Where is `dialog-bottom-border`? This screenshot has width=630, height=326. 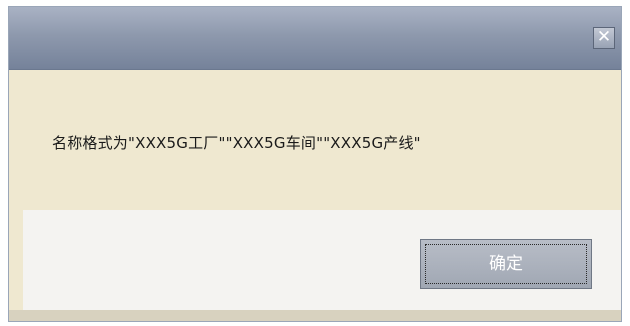
dialog-bottom-border is located at coordinates (315, 315).